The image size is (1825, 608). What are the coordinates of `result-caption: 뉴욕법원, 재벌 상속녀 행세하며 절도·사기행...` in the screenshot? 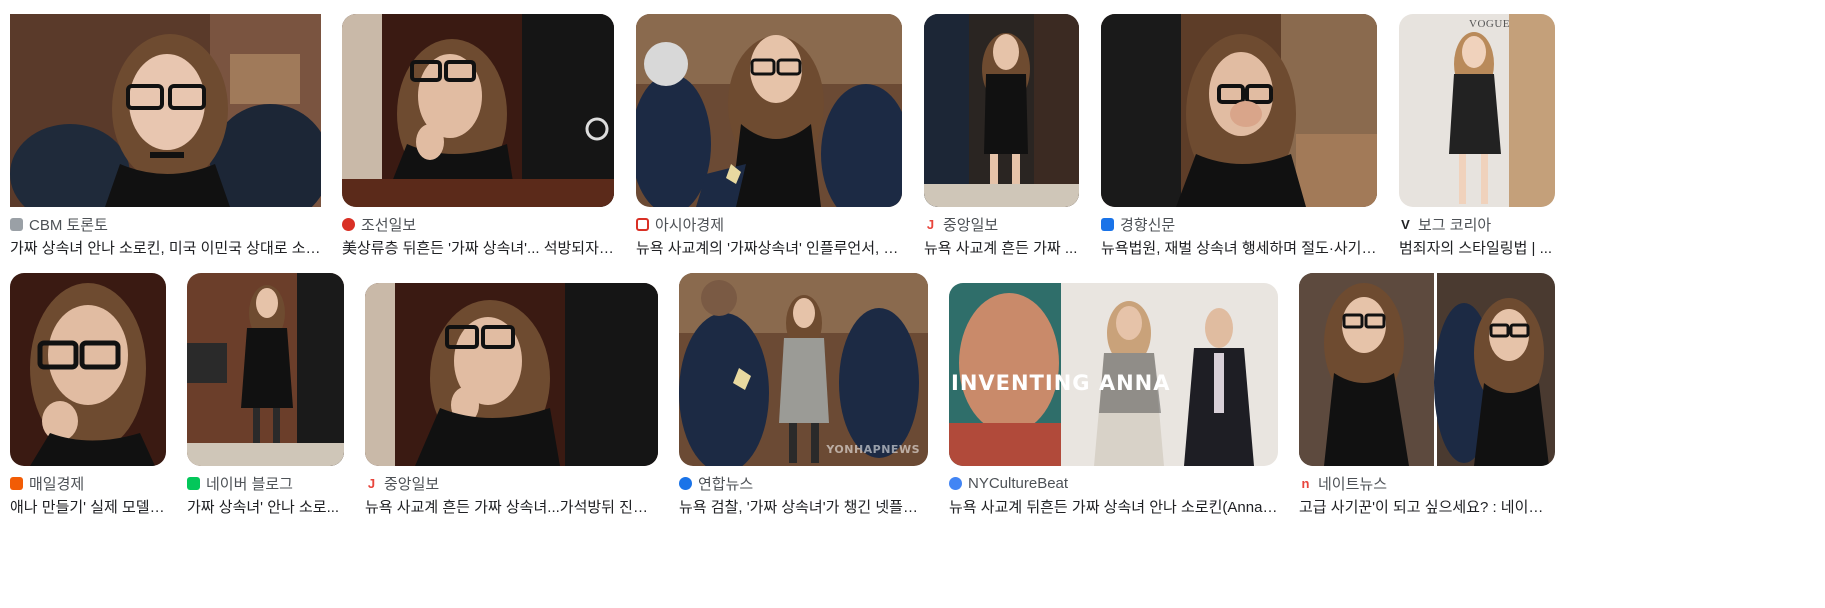 It's located at (1239, 249).